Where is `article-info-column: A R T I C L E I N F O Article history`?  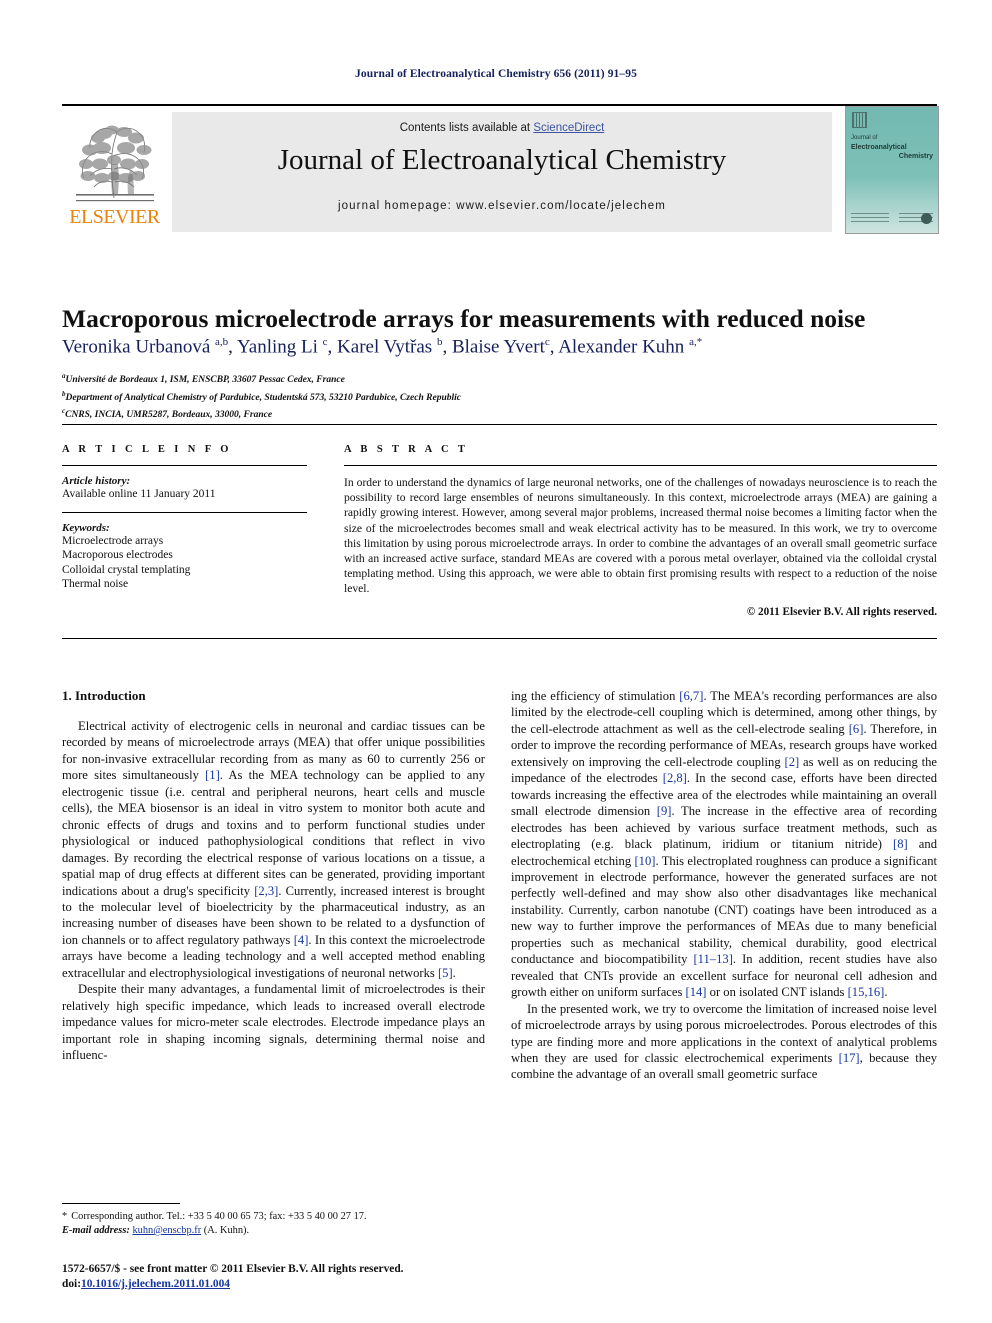 article-info-column: A R T I C L E I N F O Article history is located at coordinates (184, 518).